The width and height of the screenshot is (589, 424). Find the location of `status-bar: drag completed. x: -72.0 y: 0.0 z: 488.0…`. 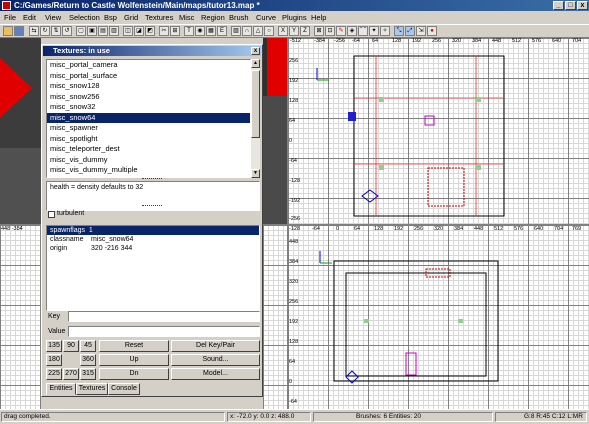

status-bar: drag completed. x: -72.0 y: 0.0 z: 488.0… is located at coordinates (294, 416).